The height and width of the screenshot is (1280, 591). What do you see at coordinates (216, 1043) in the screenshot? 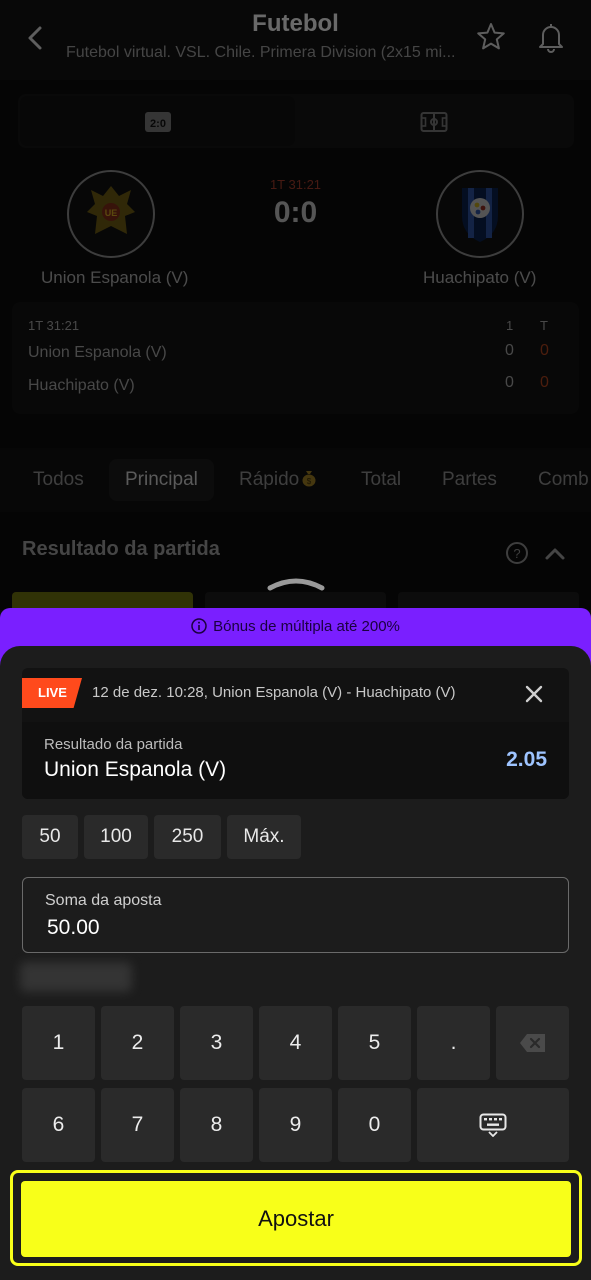
I see `key-3: 3` at bounding box center [216, 1043].